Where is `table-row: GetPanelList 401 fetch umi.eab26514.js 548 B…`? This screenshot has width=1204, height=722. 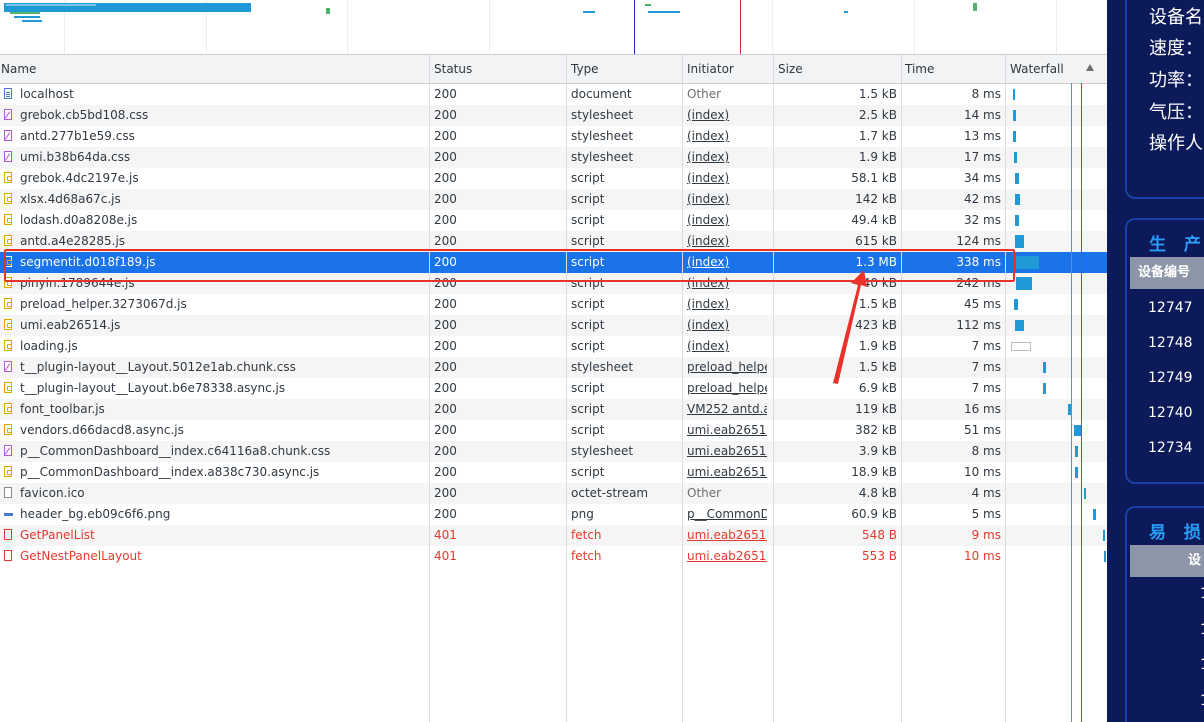 table-row: GetPanelList 401 fetch umi.eab26514.js 548 B… is located at coordinates (553, 535).